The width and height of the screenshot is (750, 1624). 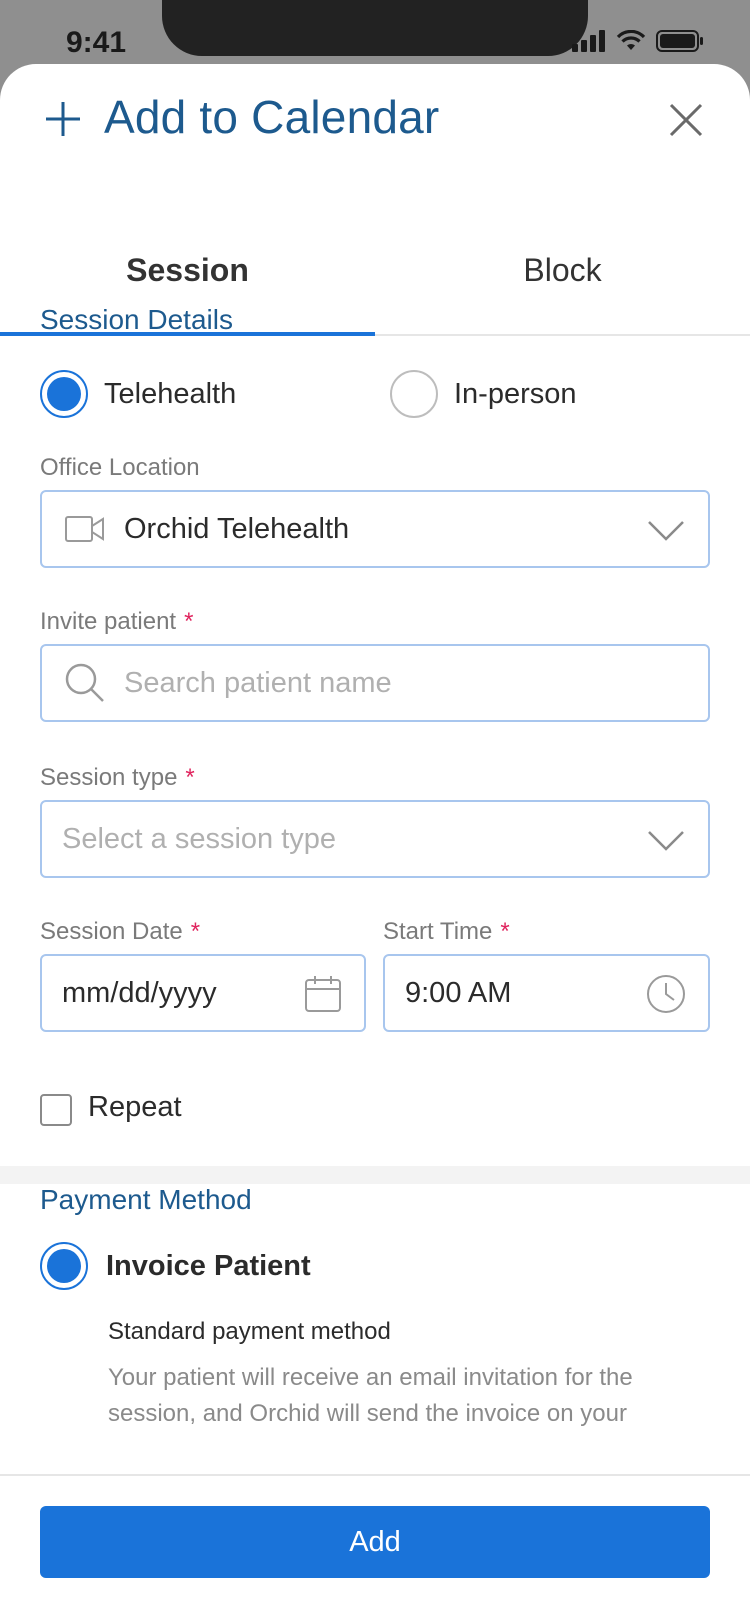 What do you see at coordinates (64, 394) in the screenshot?
I see `telehealth-radio` at bounding box center [64, 394].